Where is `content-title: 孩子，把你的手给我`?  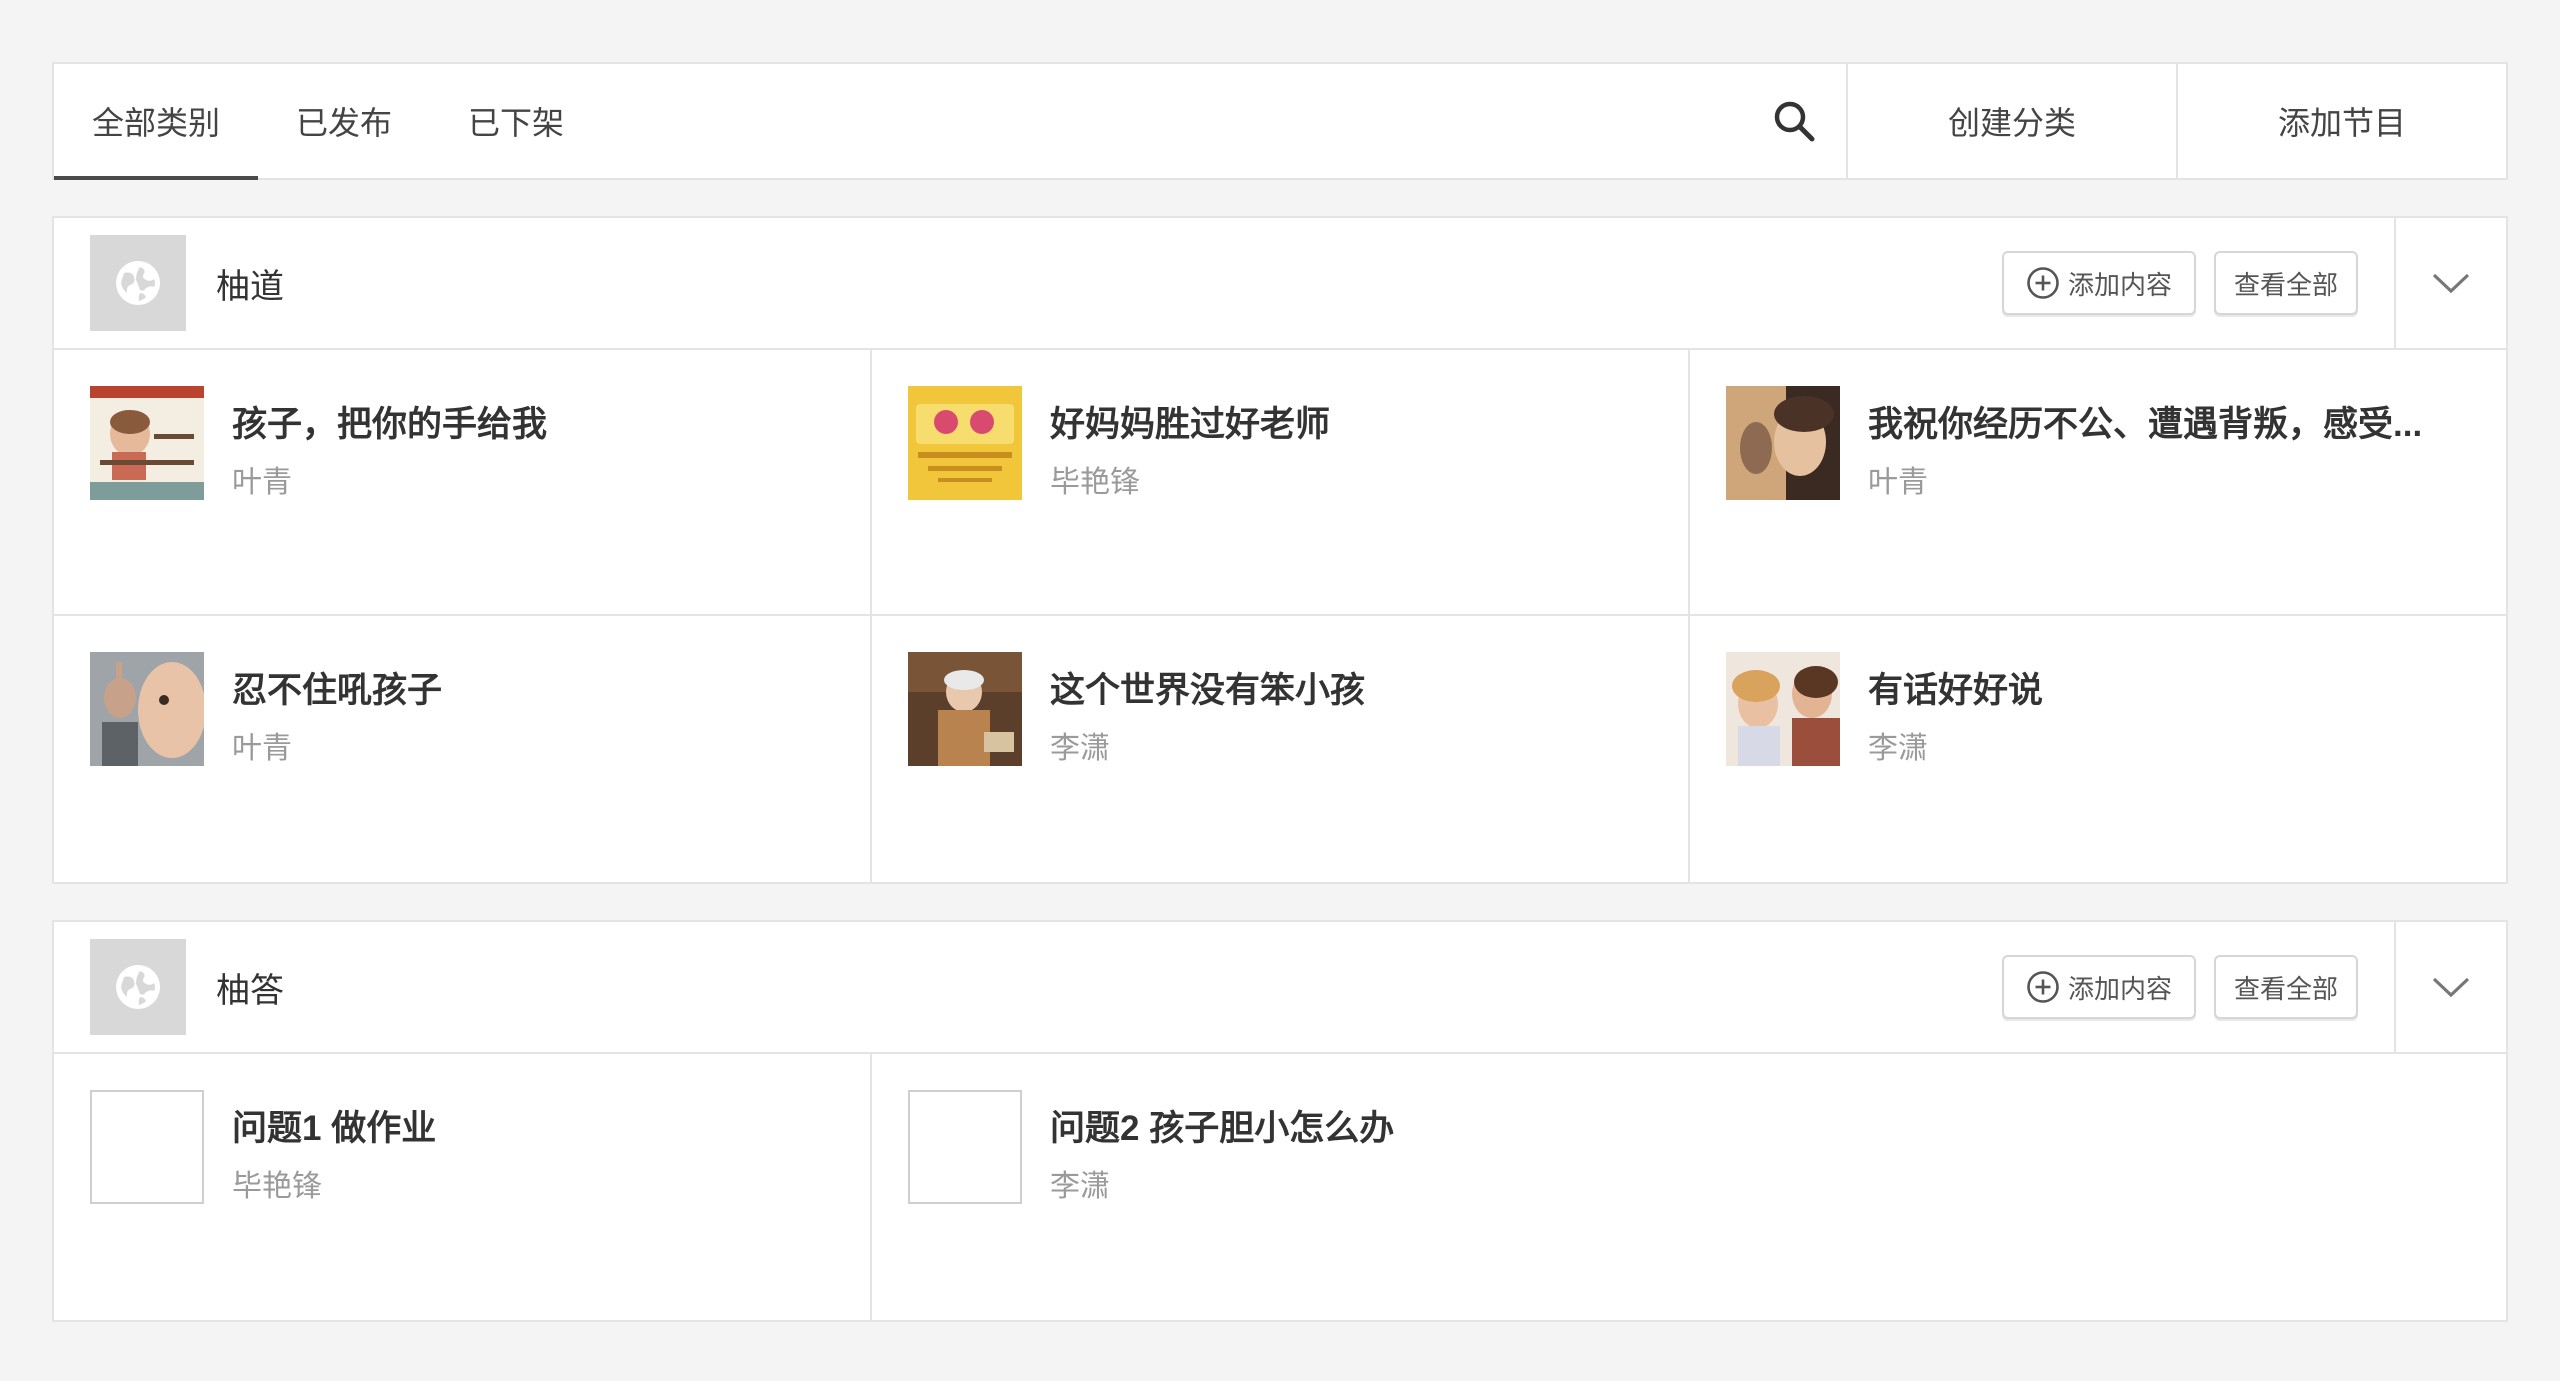
content-title: 孩子，把你的手给我 is located at coordinates (390, 424).